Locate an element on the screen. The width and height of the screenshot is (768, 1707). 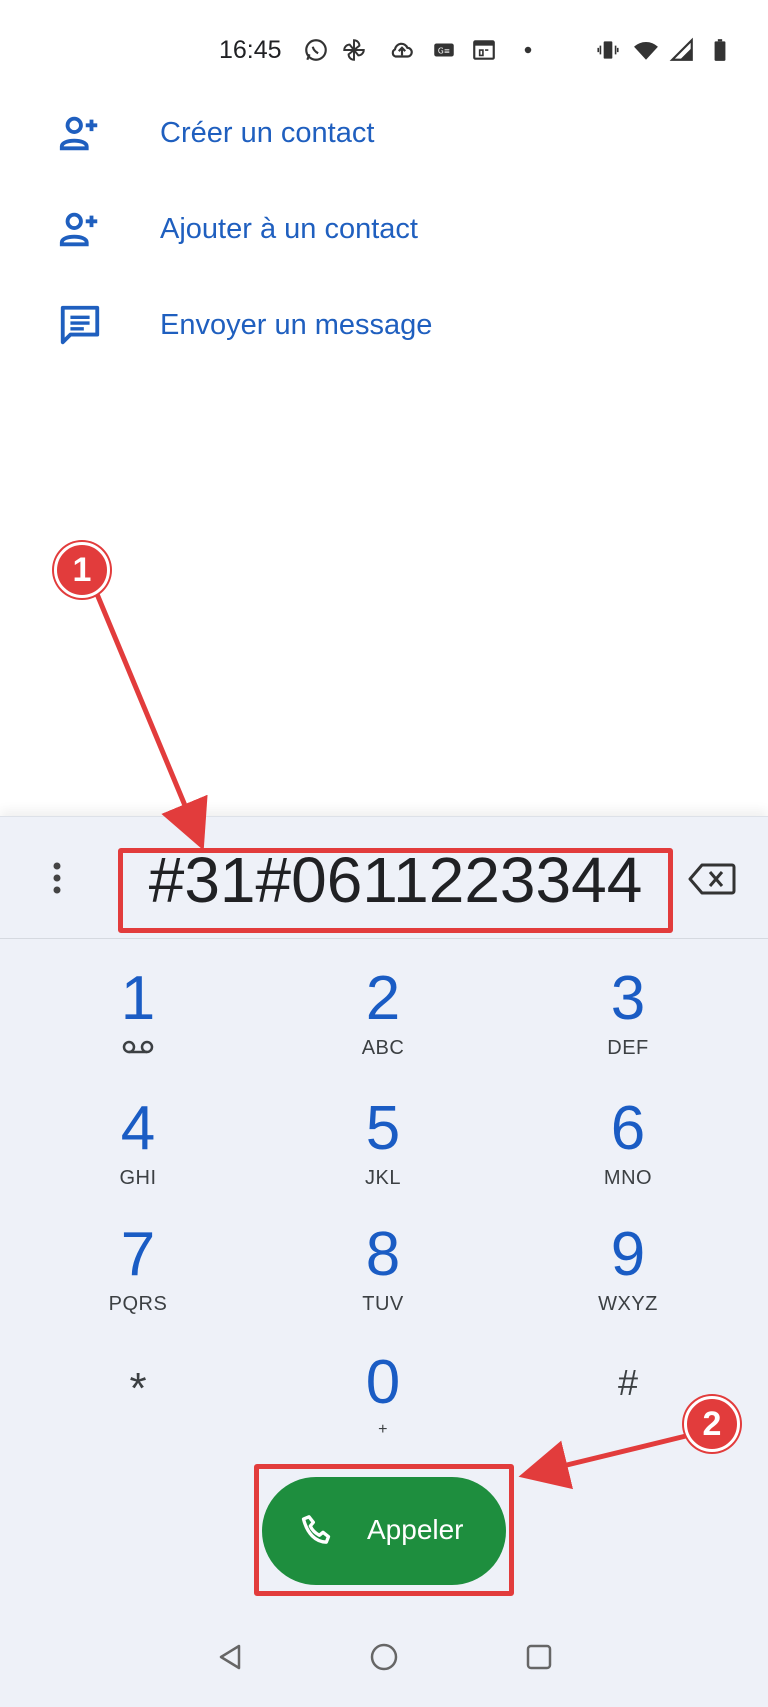
pinwheel-icon is located at coordinates (354, 50).